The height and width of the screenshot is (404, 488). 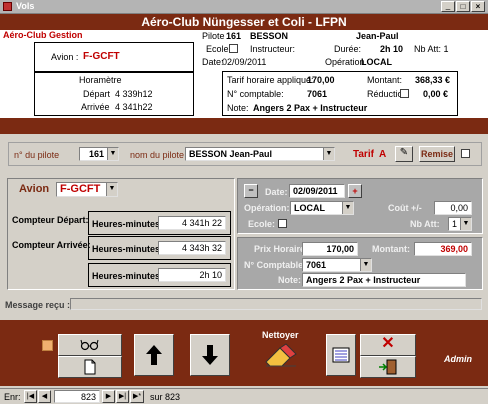 What do you see at coordinates (255, 94) in the screenshot?
I see `comptable-label: N° comptable:` at bounding box center [255, 94].